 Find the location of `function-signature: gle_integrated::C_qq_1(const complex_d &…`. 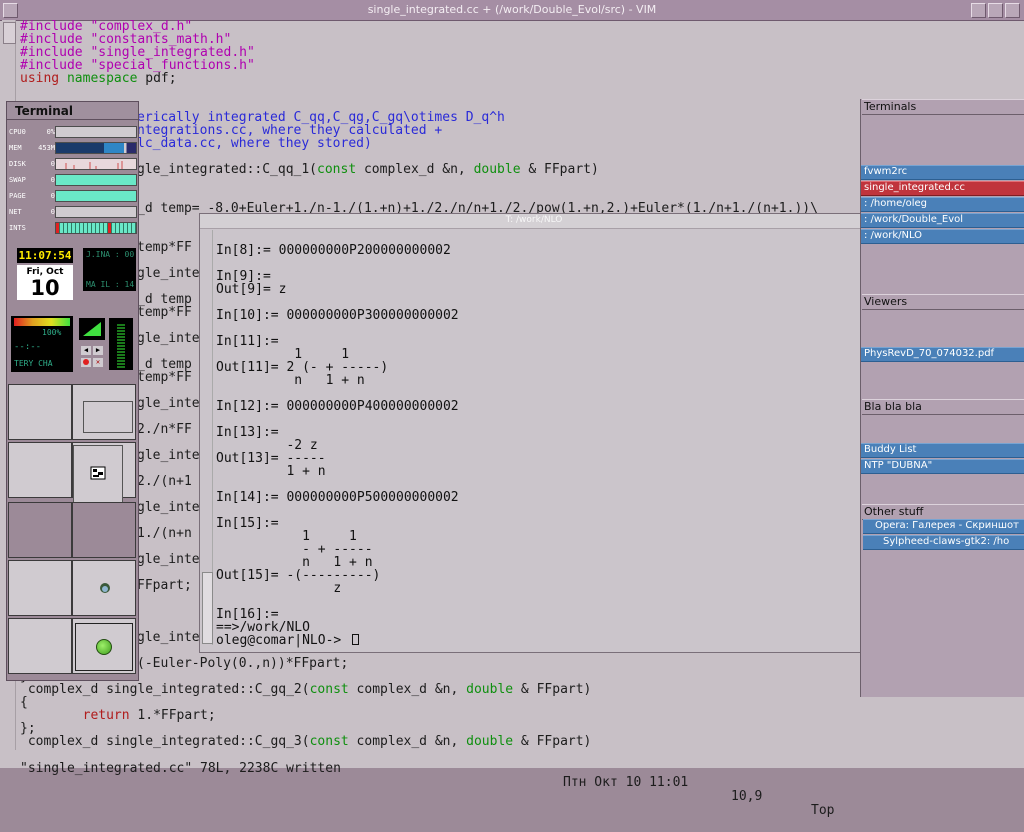

function-signature: gle_integrated::C_qq_1(const complex_d &… is located at coordinates (368, 169).